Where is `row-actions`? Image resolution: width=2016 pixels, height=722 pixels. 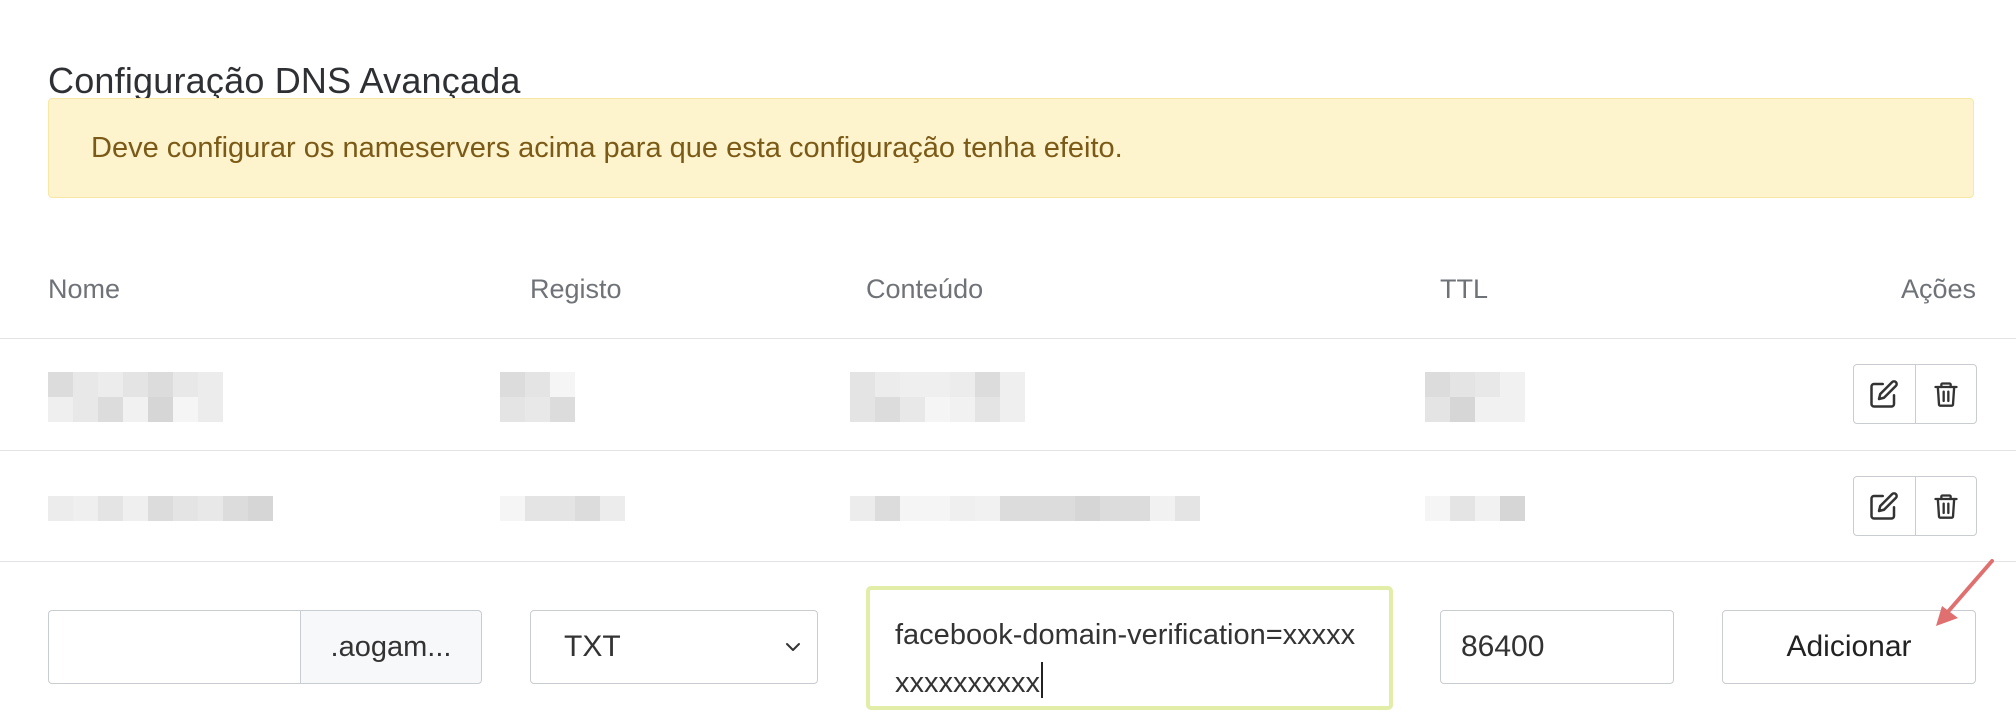
row-actions is located at coordinates (1915, 394).